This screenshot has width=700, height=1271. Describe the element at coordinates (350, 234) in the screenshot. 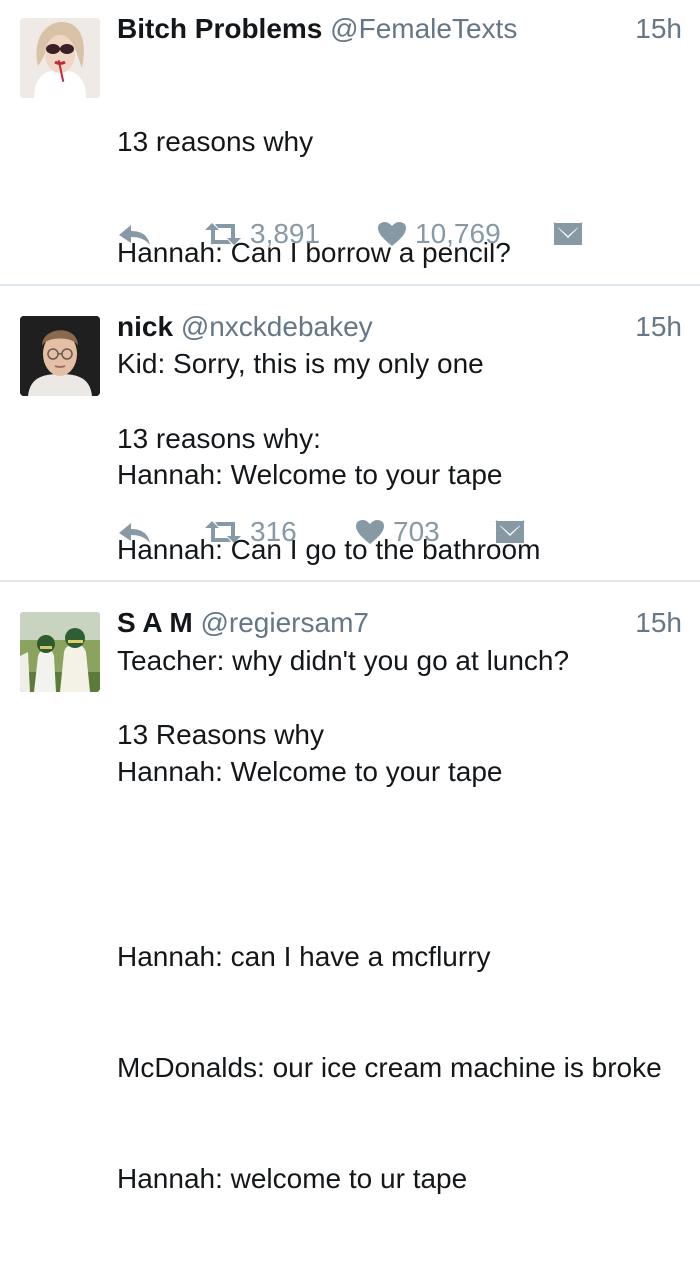

I see `tweet-actions: 3,891 10,769` at that location.